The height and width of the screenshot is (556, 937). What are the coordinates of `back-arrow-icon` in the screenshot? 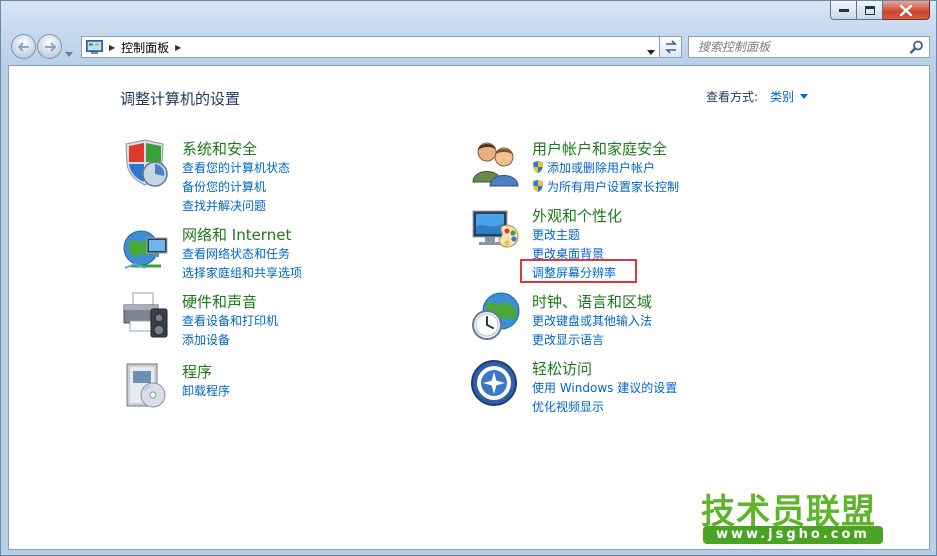 It's located at (23, 46).